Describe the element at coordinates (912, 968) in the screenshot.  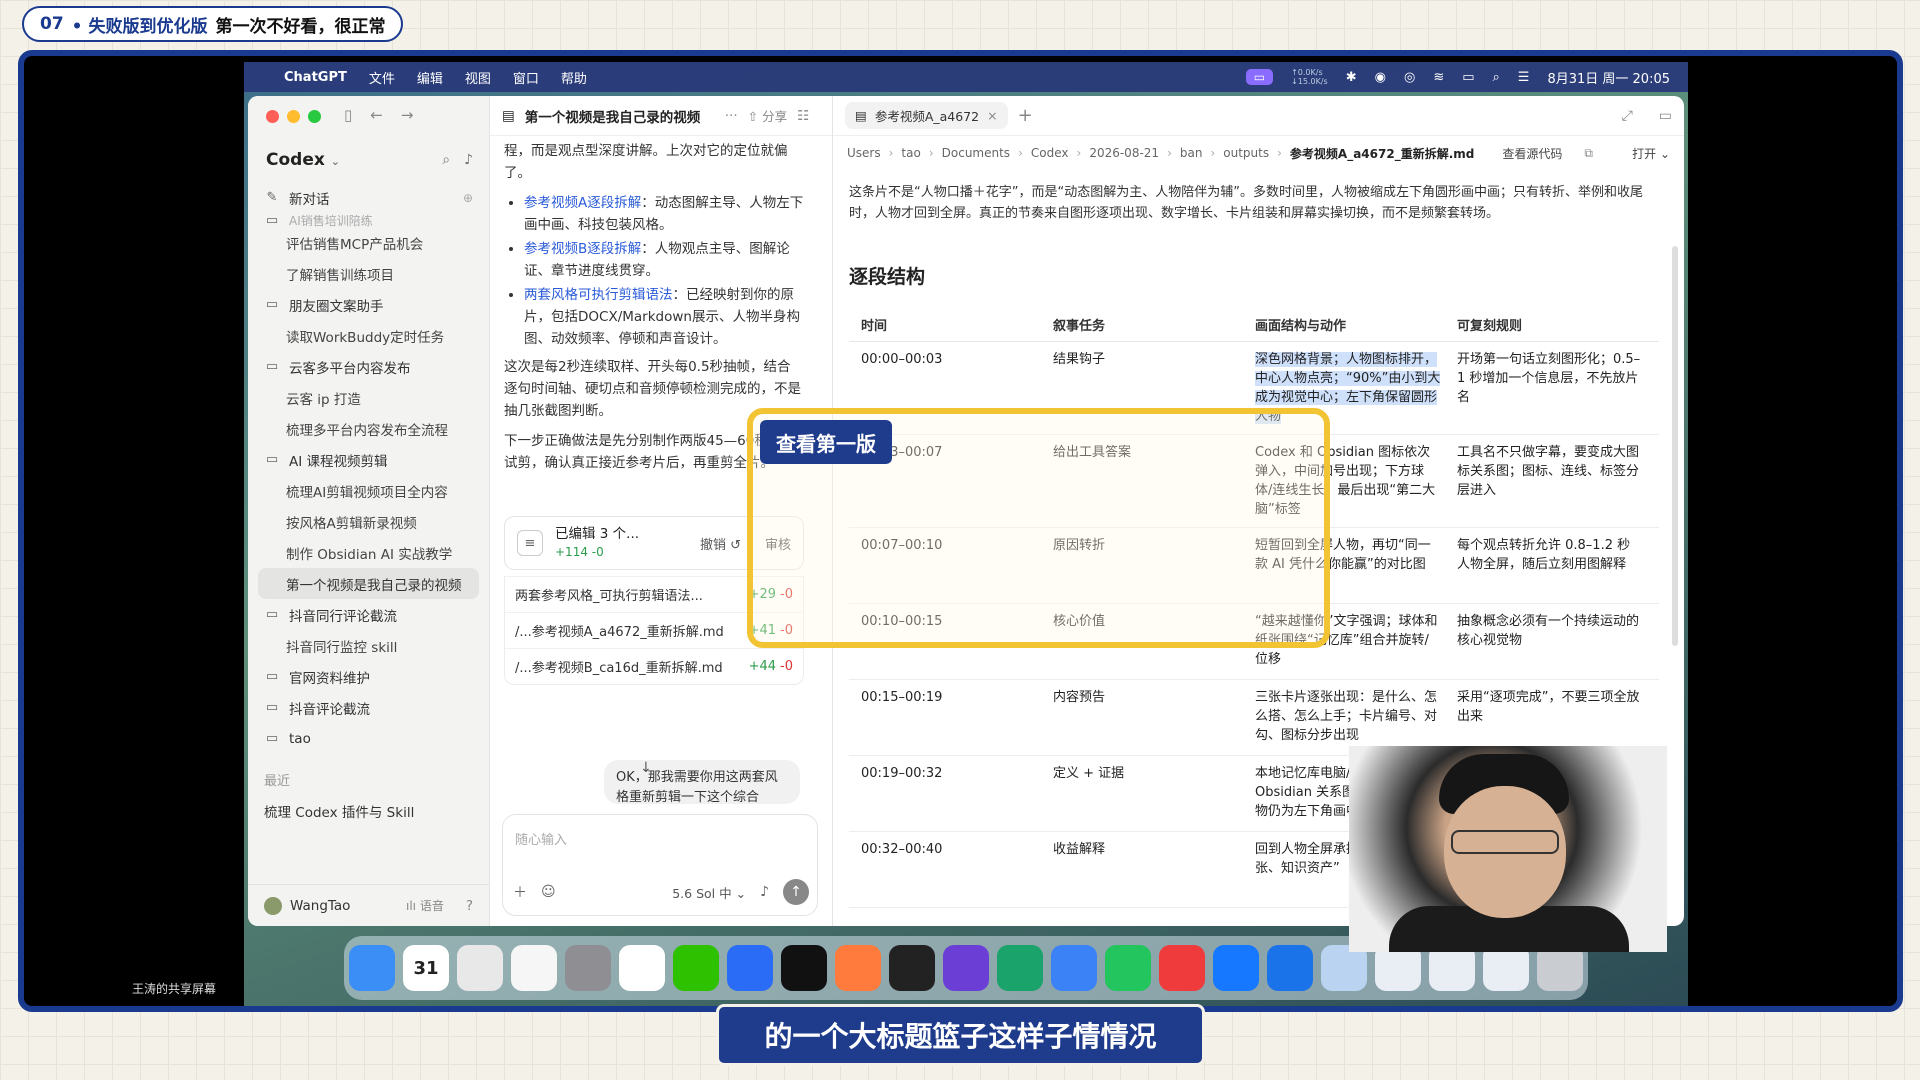
I see `terminal-icon` at that location.